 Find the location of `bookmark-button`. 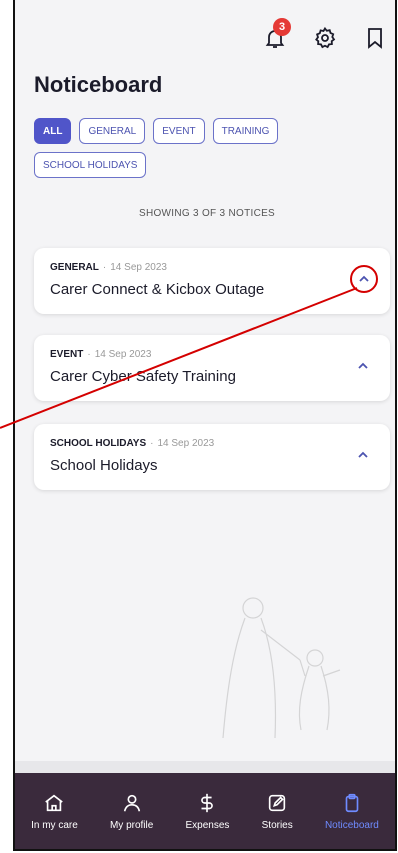

bookmark-button is located at coordinates (375, 38).